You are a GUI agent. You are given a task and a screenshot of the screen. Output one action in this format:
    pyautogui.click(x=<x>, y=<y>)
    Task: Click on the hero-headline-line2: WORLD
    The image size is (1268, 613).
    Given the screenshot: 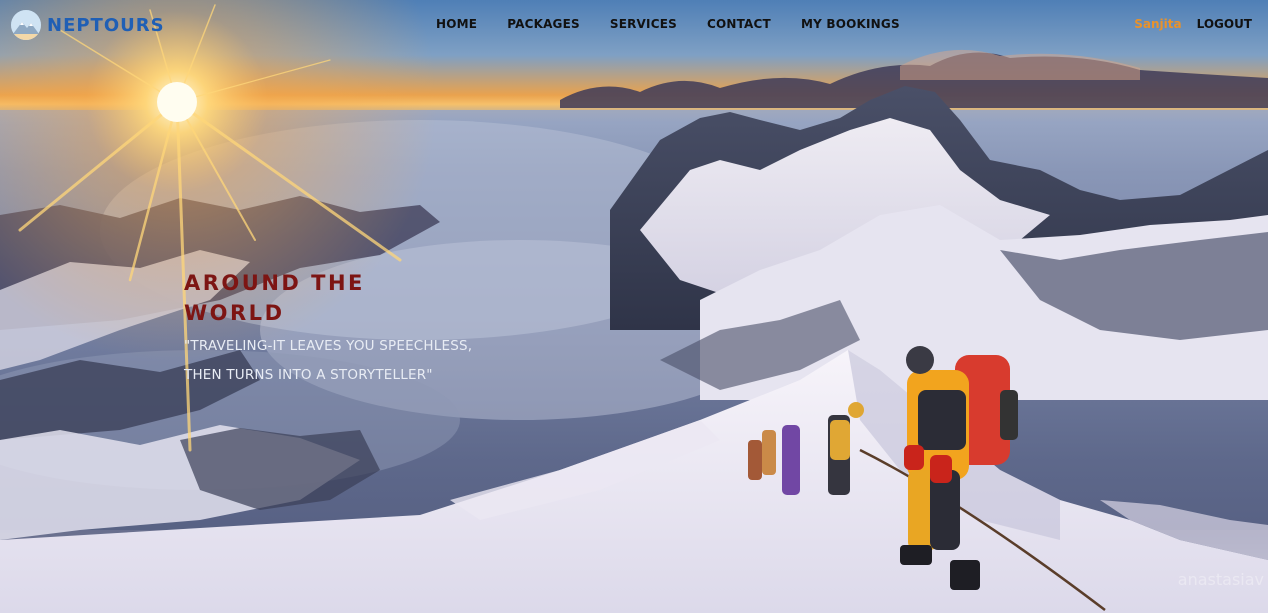 What is the action you would take?
    pyautogui.click(x=234, y=313)
    